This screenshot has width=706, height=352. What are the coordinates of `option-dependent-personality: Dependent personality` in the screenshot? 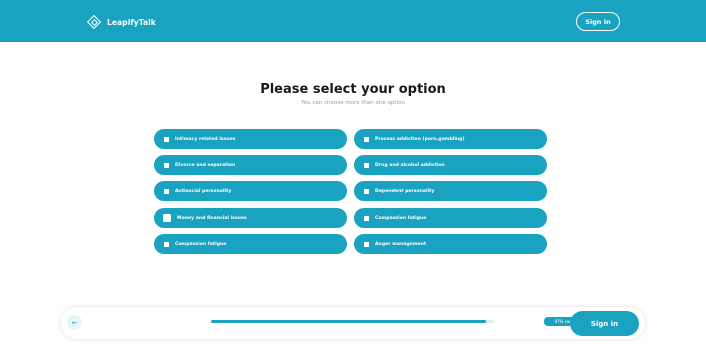 It's located at (450, 191).